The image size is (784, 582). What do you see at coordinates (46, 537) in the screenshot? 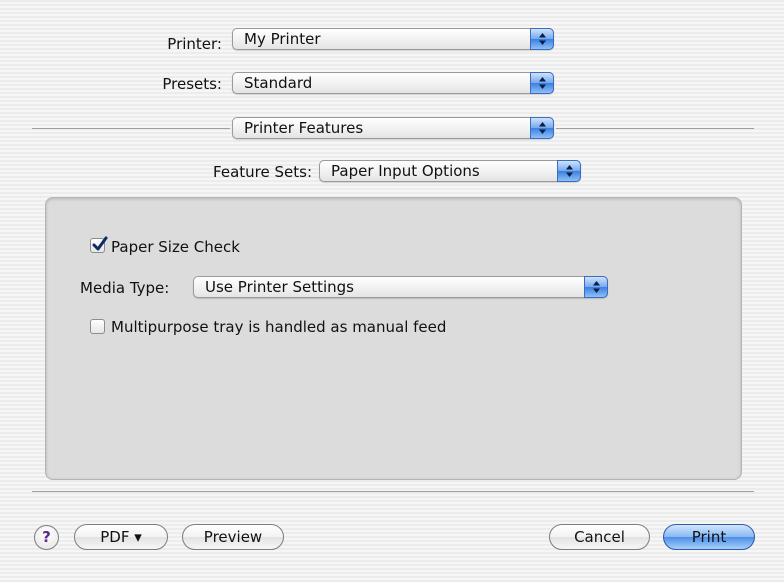
I see `help-icon: ?` at bounding box center [46, 537].